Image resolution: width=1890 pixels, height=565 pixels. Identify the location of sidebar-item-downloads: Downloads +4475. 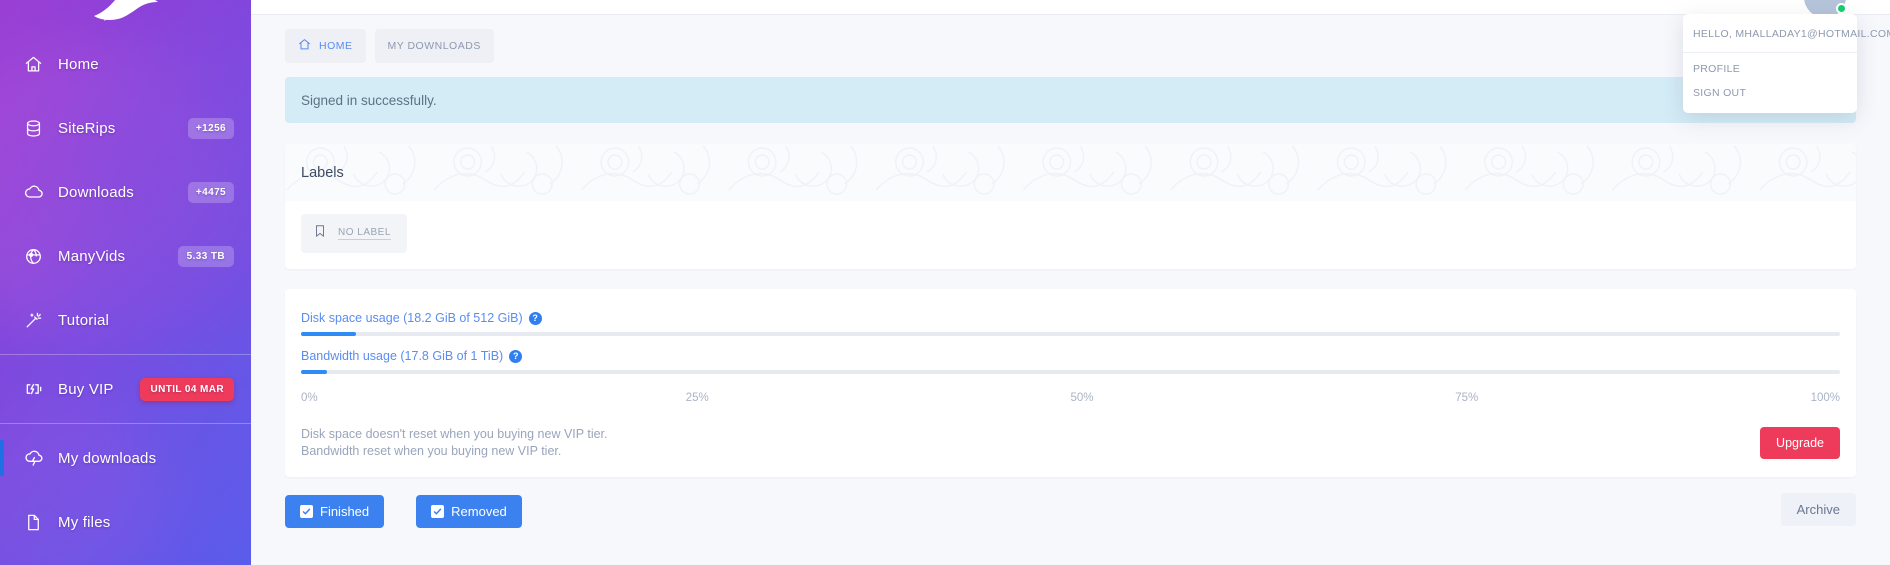
(125, 192).